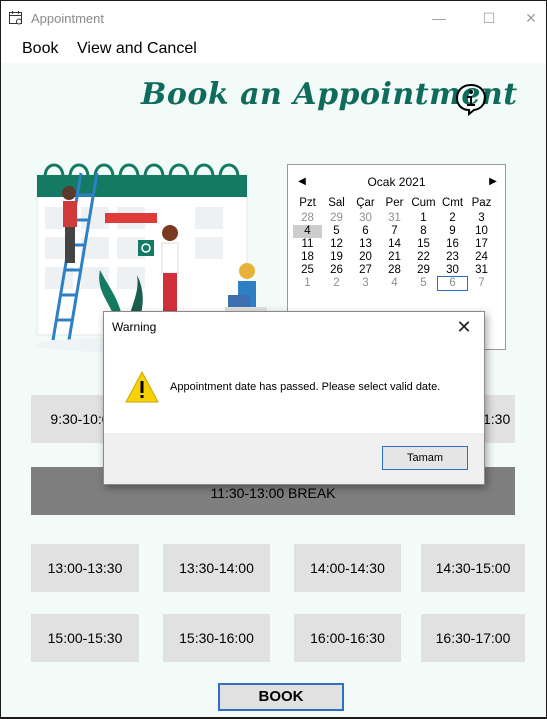 The width and height of the screenshot is (547, 719). I want to click on weekday-header: Pzt, so click(307, 203).